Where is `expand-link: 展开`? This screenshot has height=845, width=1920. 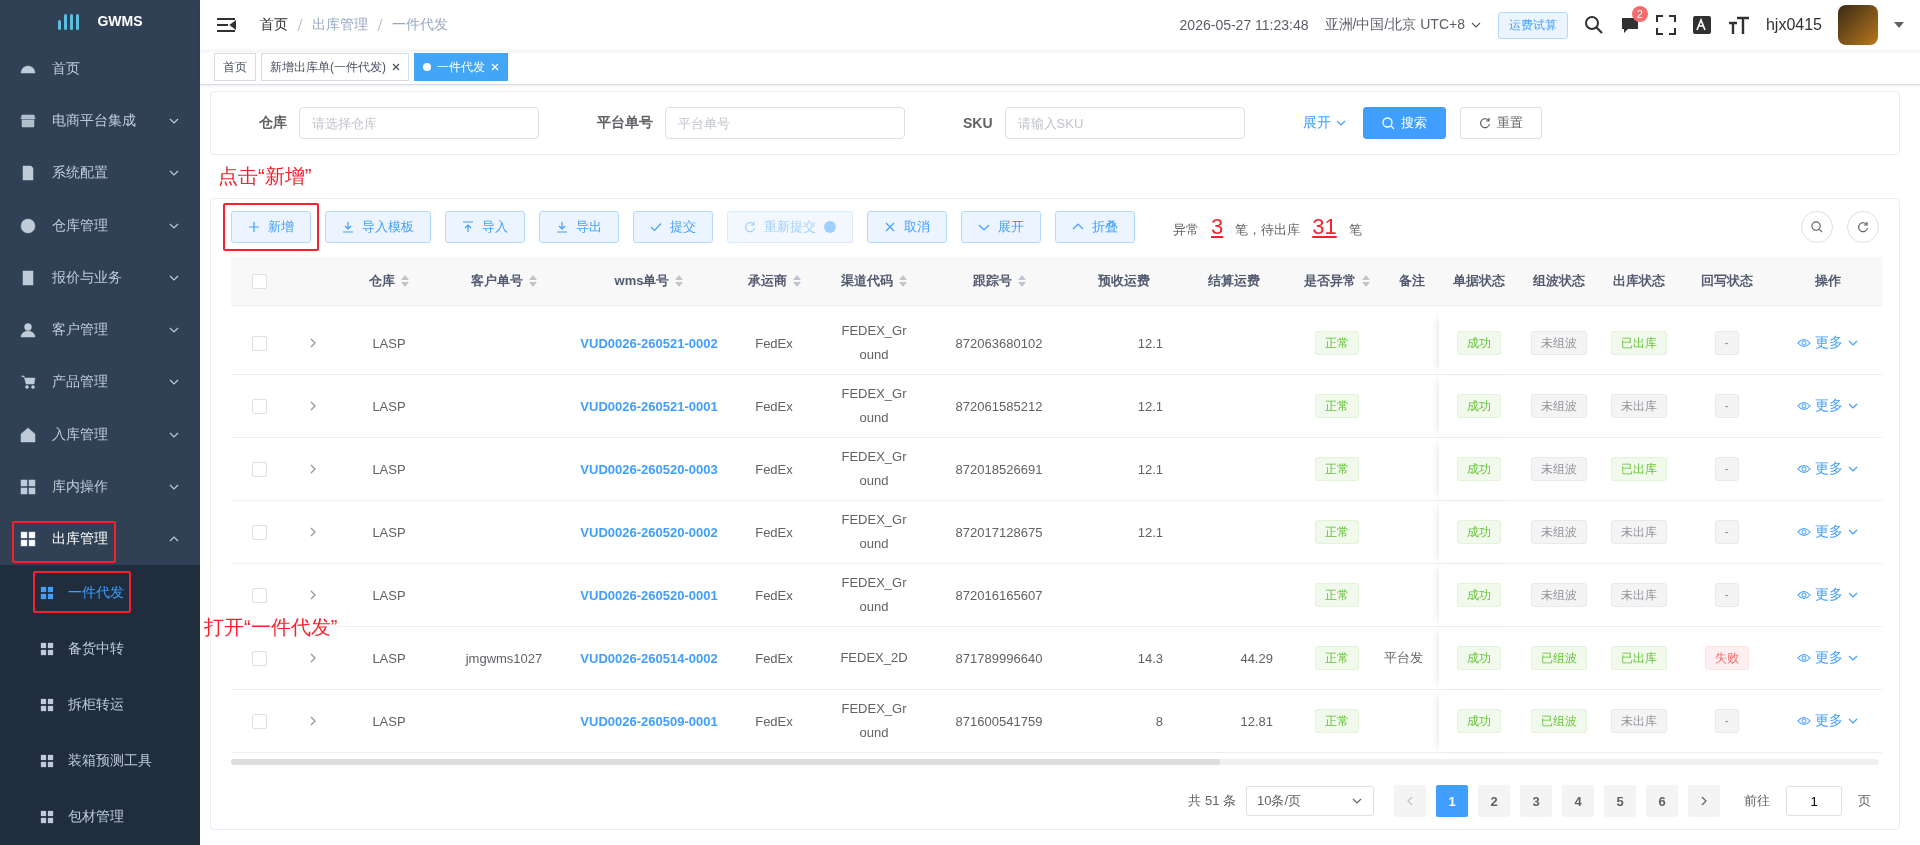 expand-link: 展开 is located at coordinates (1324, 123).